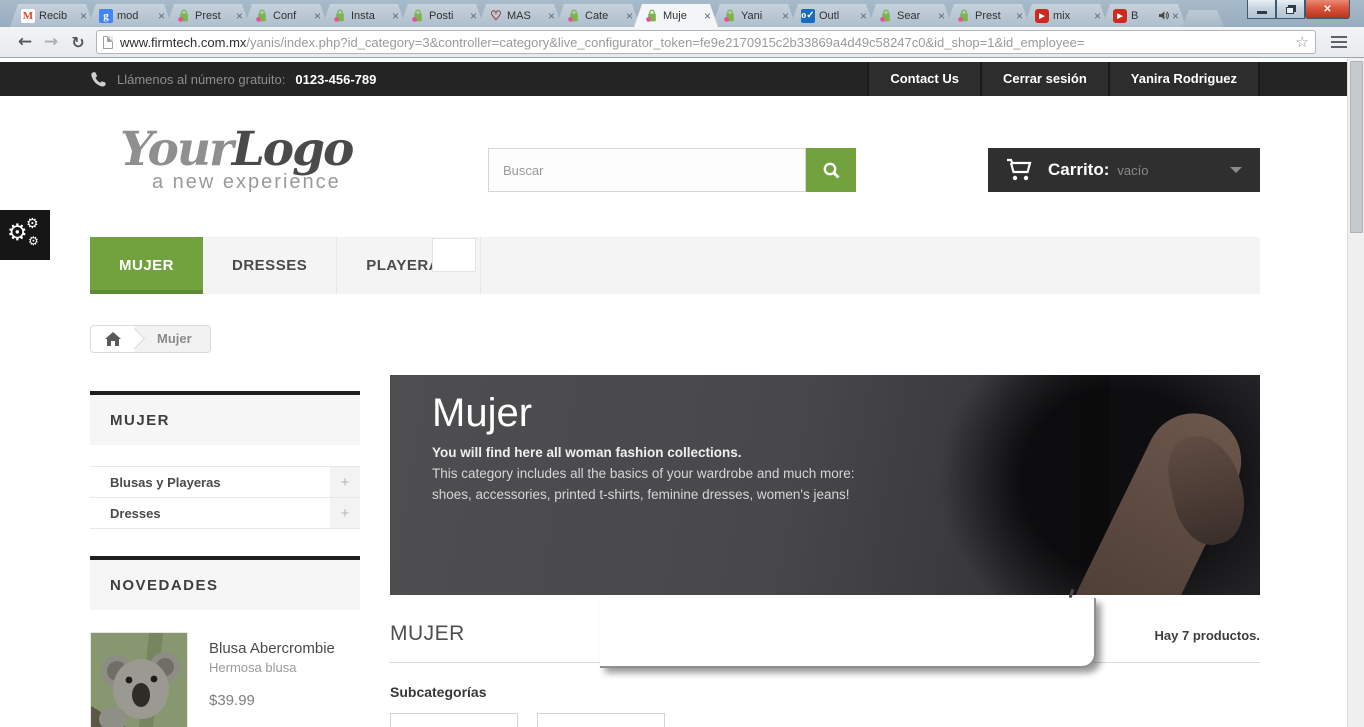  I want to click on browser-tab: ▶ B ×, so click(1144, 15).